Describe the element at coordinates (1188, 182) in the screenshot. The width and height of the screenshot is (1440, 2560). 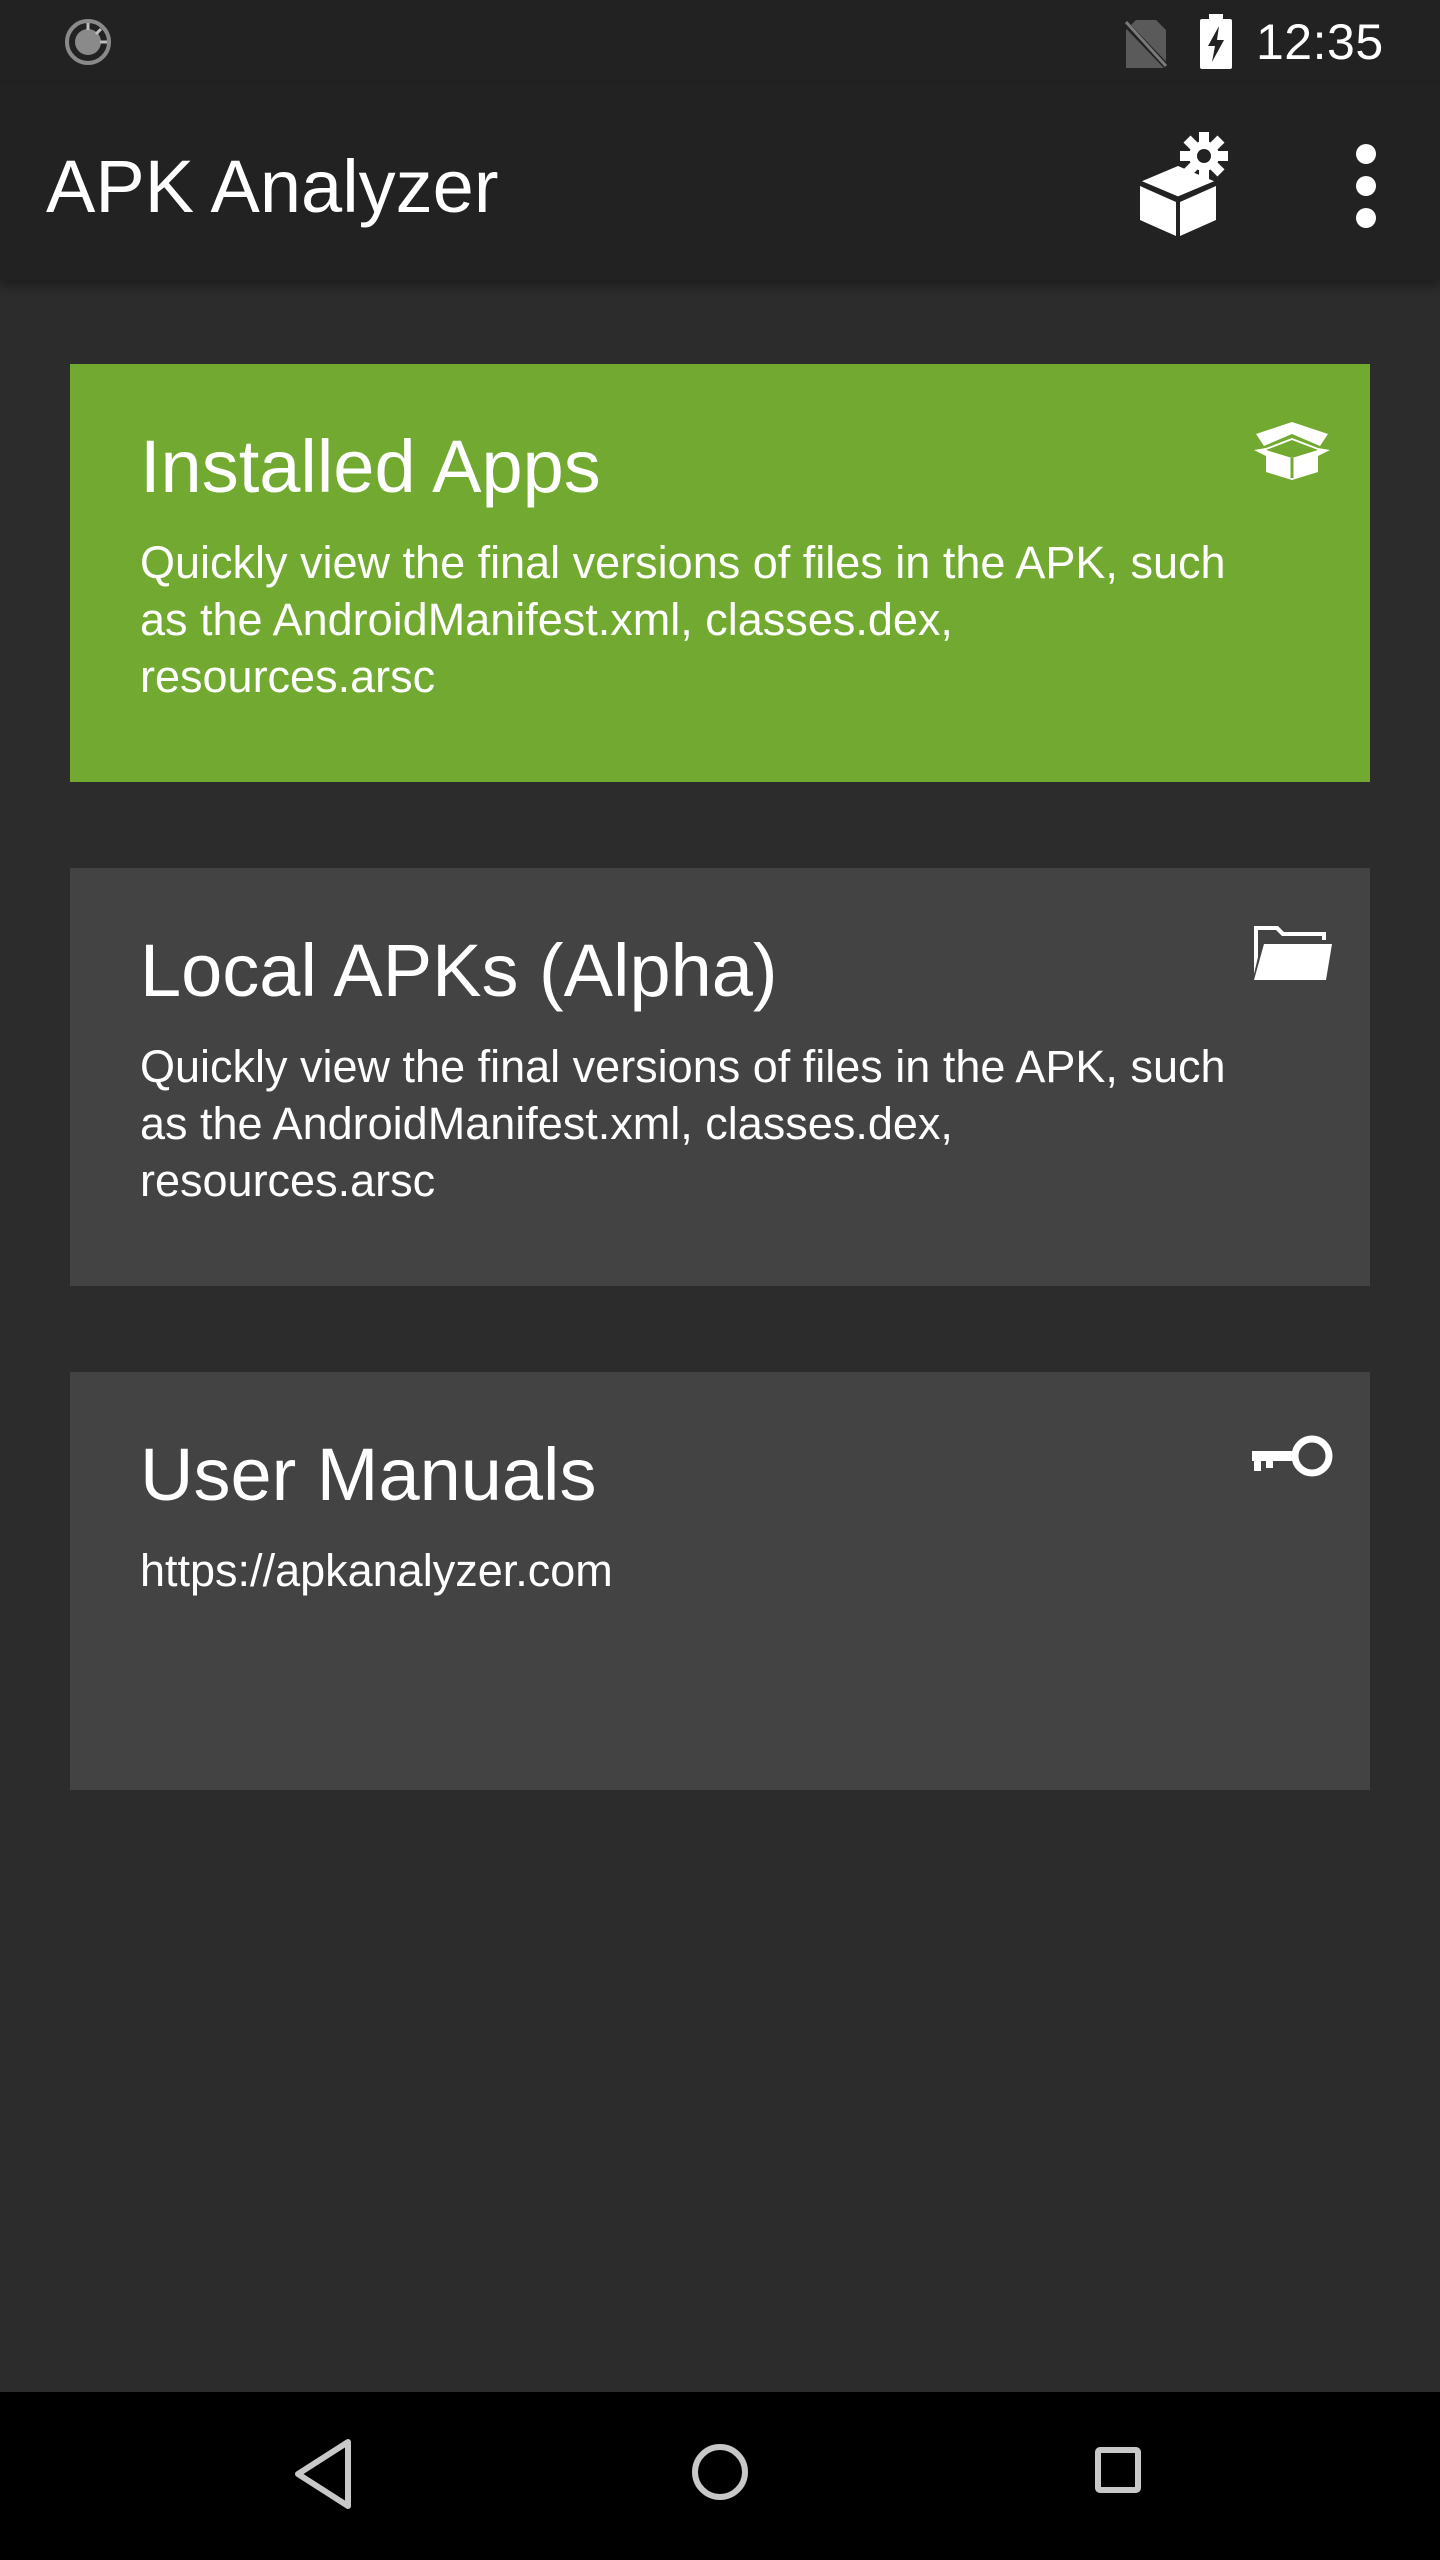
I see `settings-box-icon` at that location.